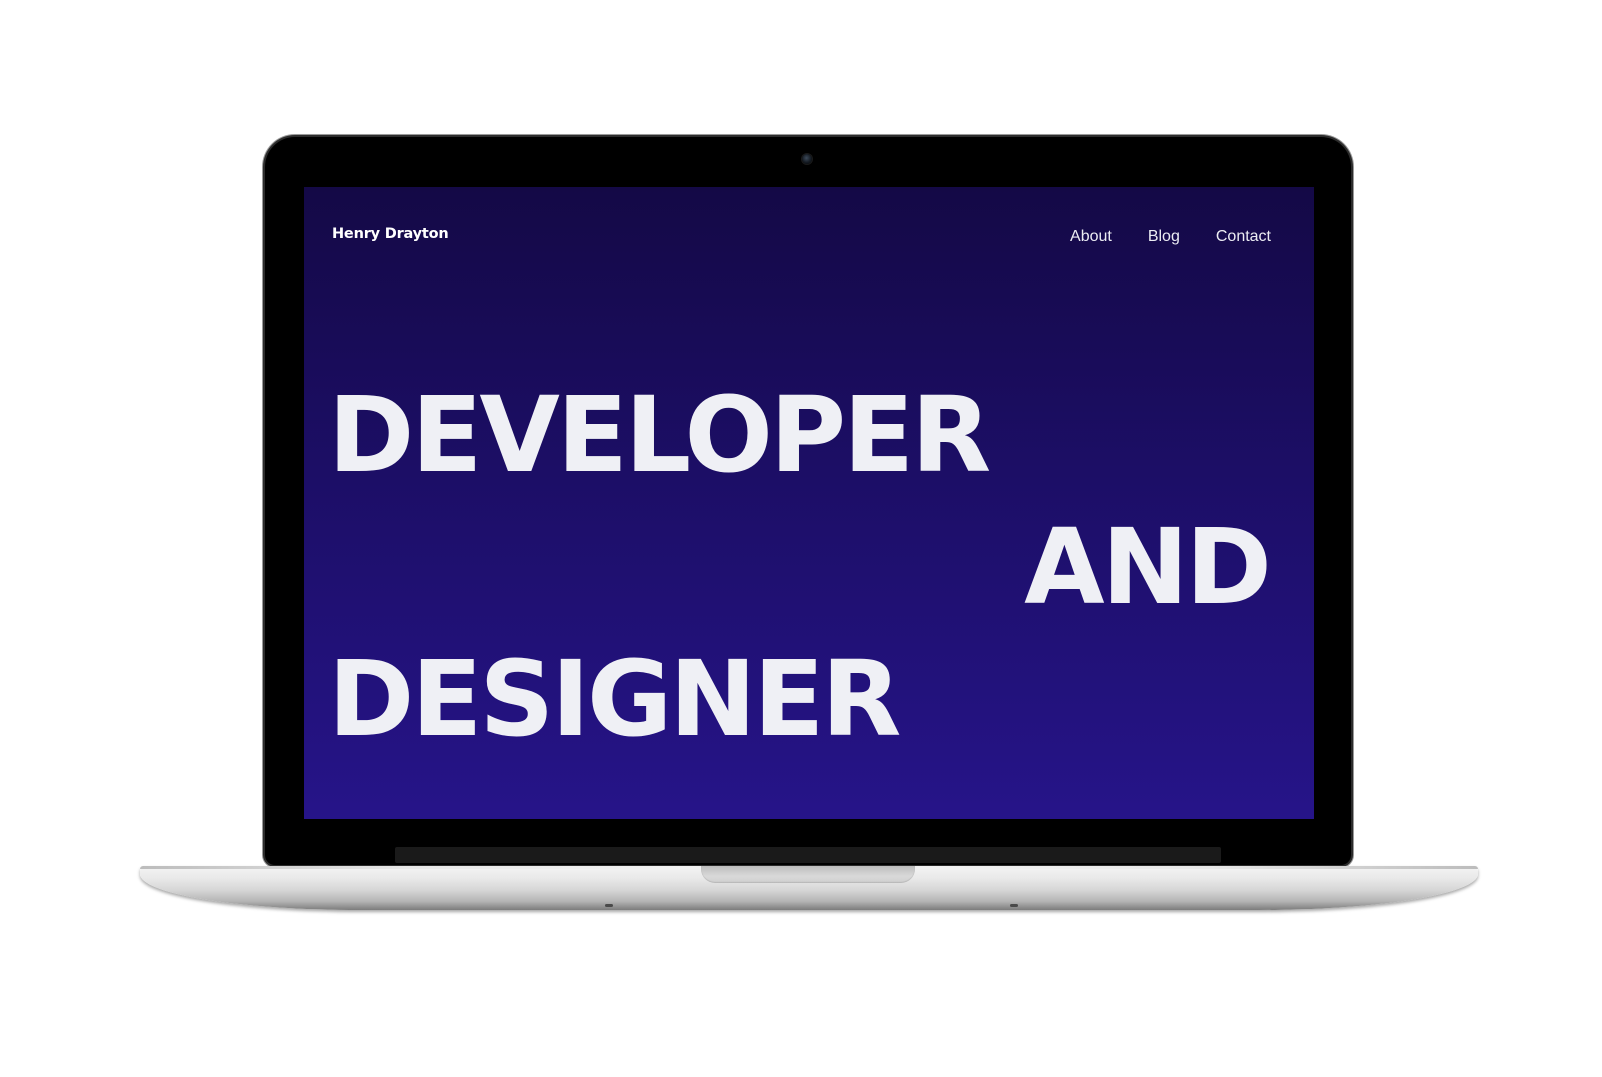  Describe the element at coordinates (609, 905) in the screenshot. I see `laptop-foot-left` at that location.